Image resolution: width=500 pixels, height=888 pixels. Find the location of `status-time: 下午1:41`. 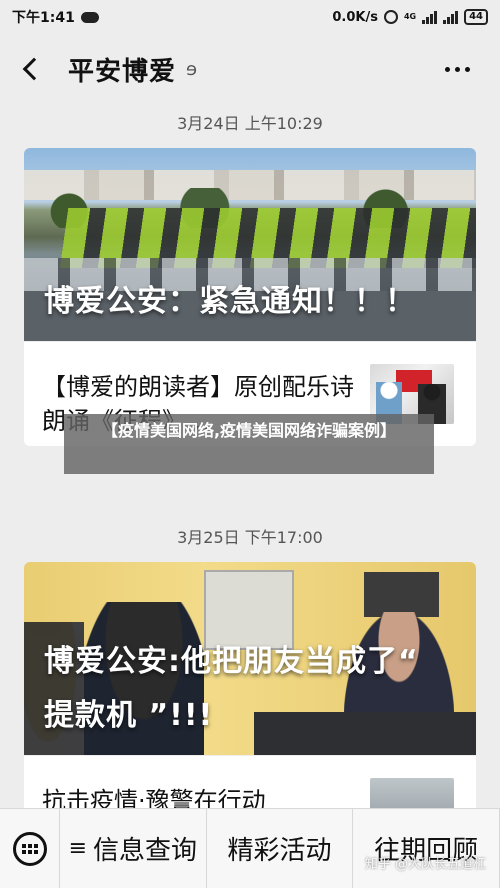

status-time: 下午1:41 is located at coordinates (43, 18).